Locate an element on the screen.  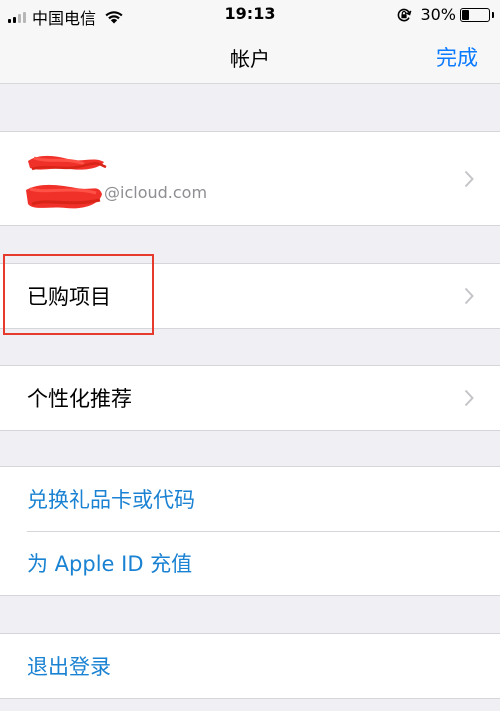
navigation-bar: 帐户 完成 is located at coordinates (250, 57).